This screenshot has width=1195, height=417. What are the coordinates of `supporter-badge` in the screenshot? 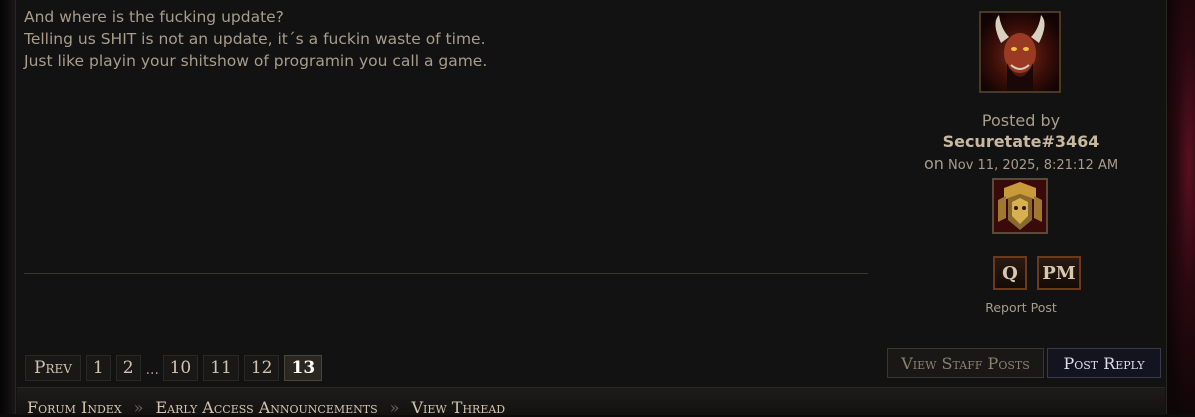 It's located at (1020, 206).